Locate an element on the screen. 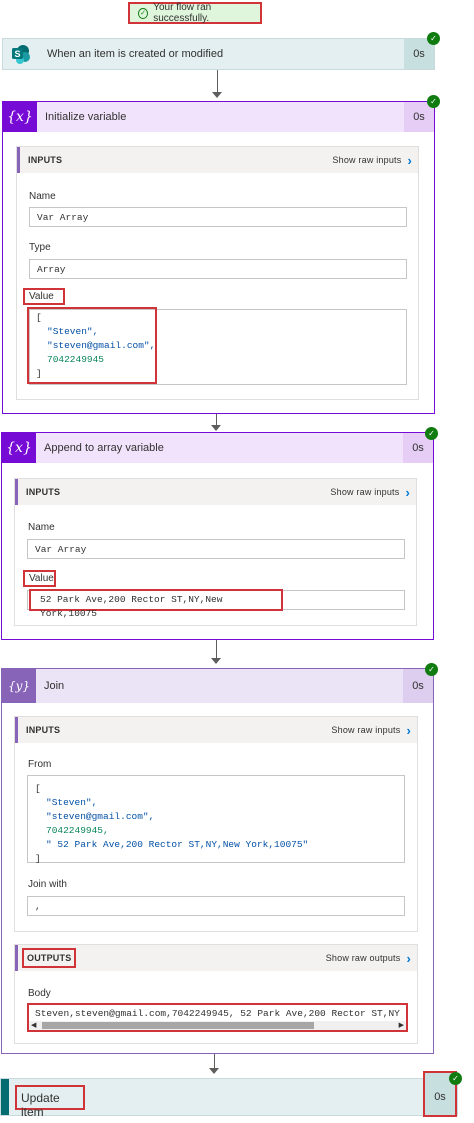 This screenshot has height=1123, width=474. append-success-icon: ✓ is located at coordinates (431, 433).